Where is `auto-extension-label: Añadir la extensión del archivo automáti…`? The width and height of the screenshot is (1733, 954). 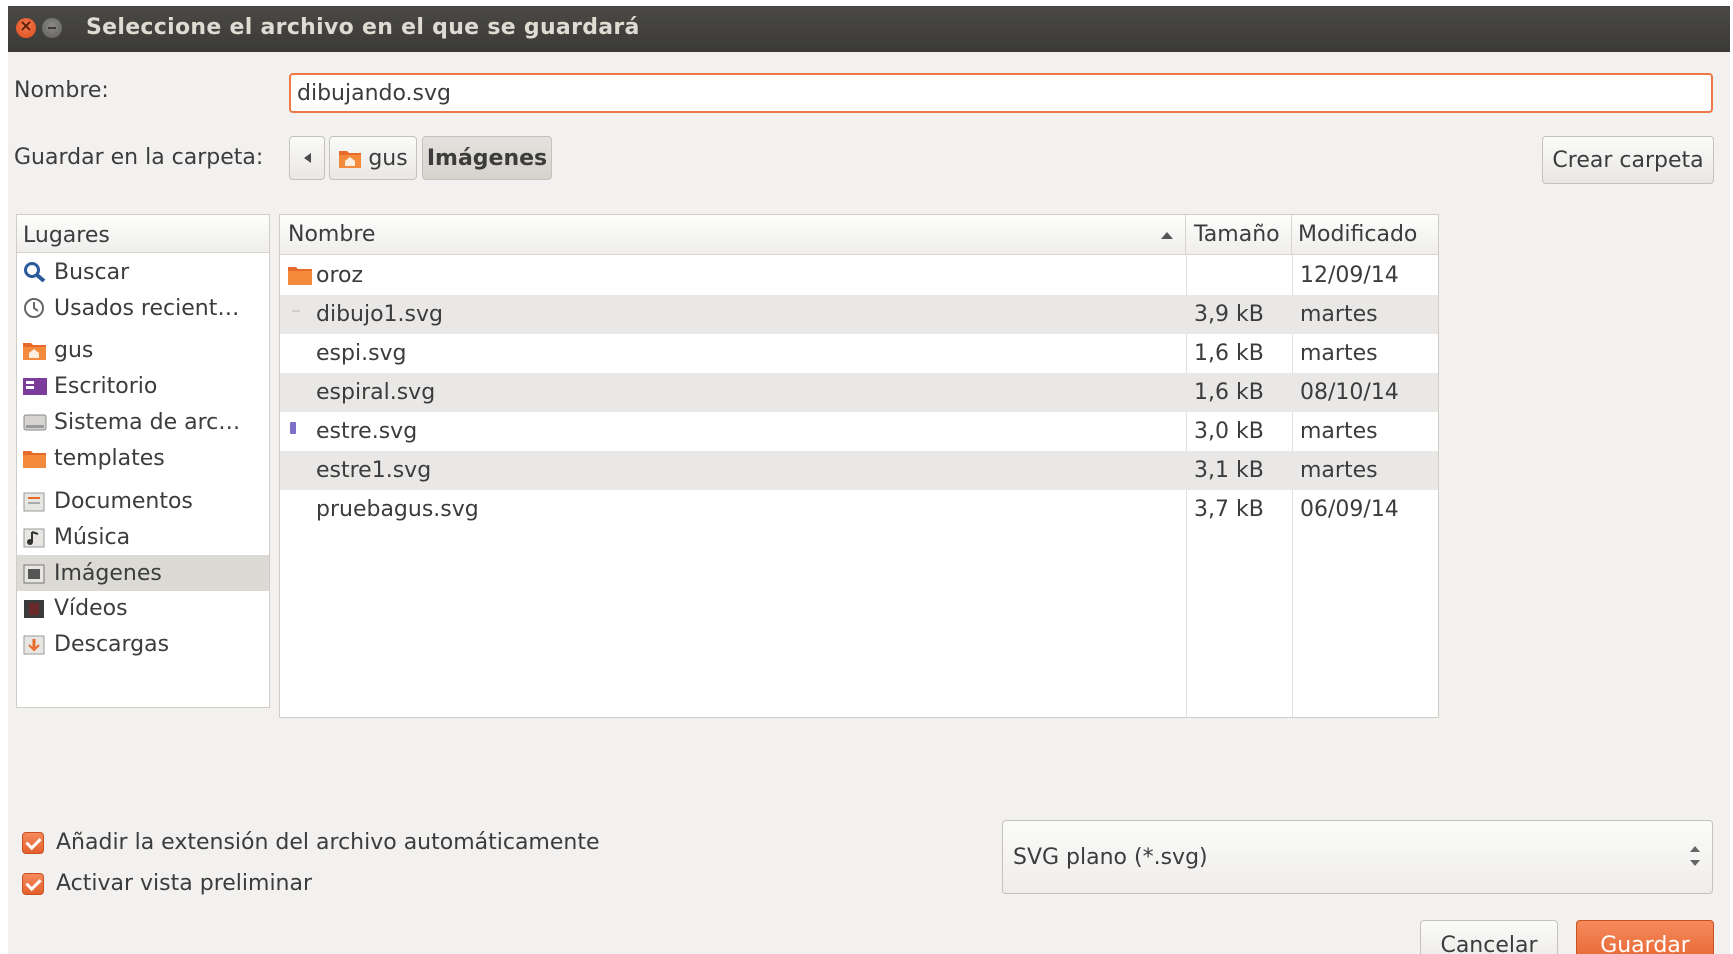
auto-extension-label: Añadir la extensión del archivo automáti… is located at coordinates (328, 842).